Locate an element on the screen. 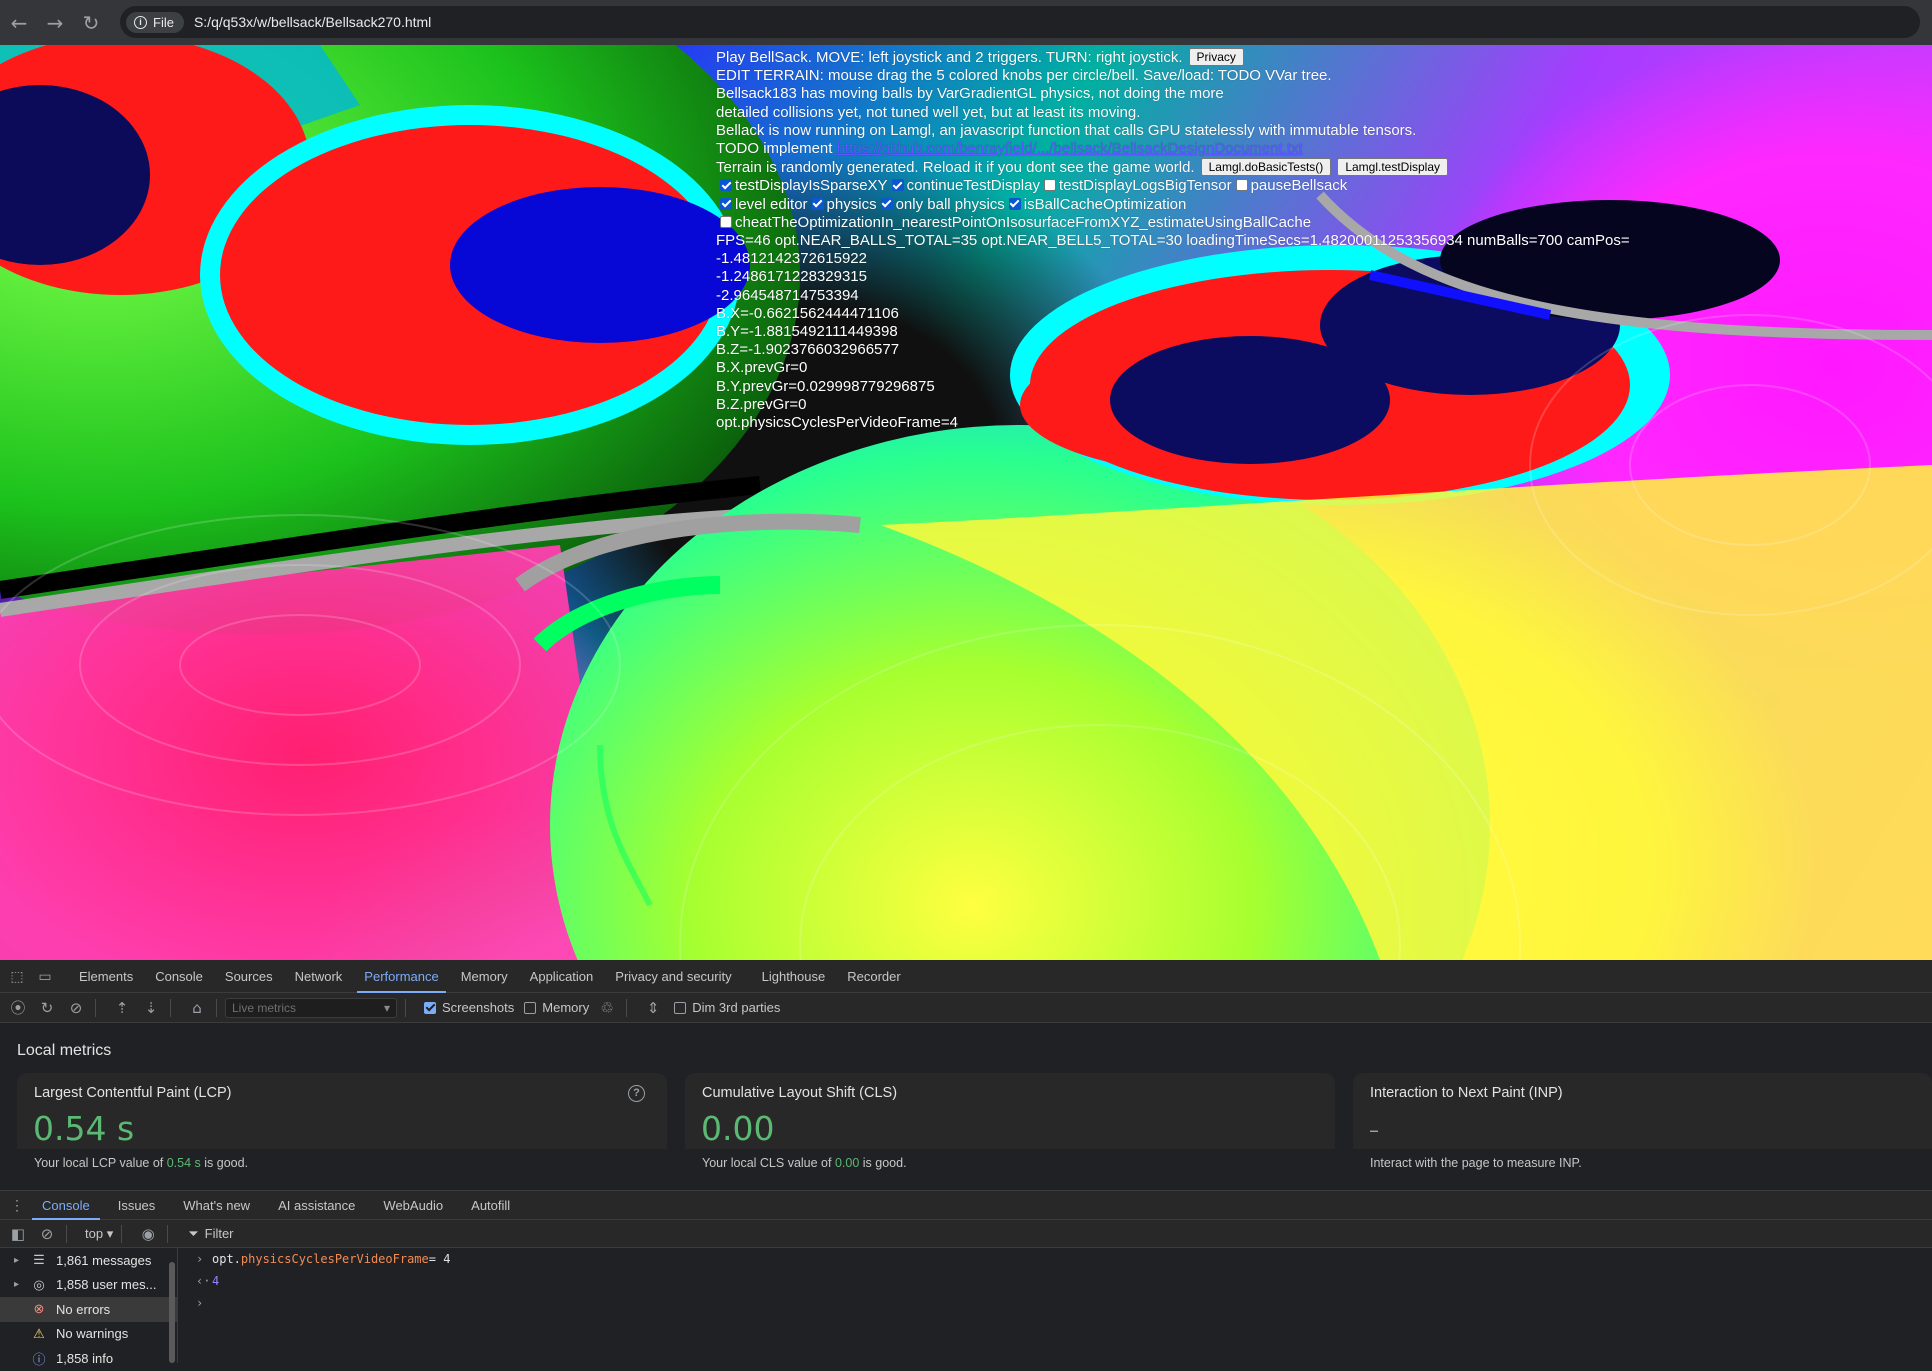  testdisplaylogsbigtensor-checkbox is located at coordinates (1049, 185).